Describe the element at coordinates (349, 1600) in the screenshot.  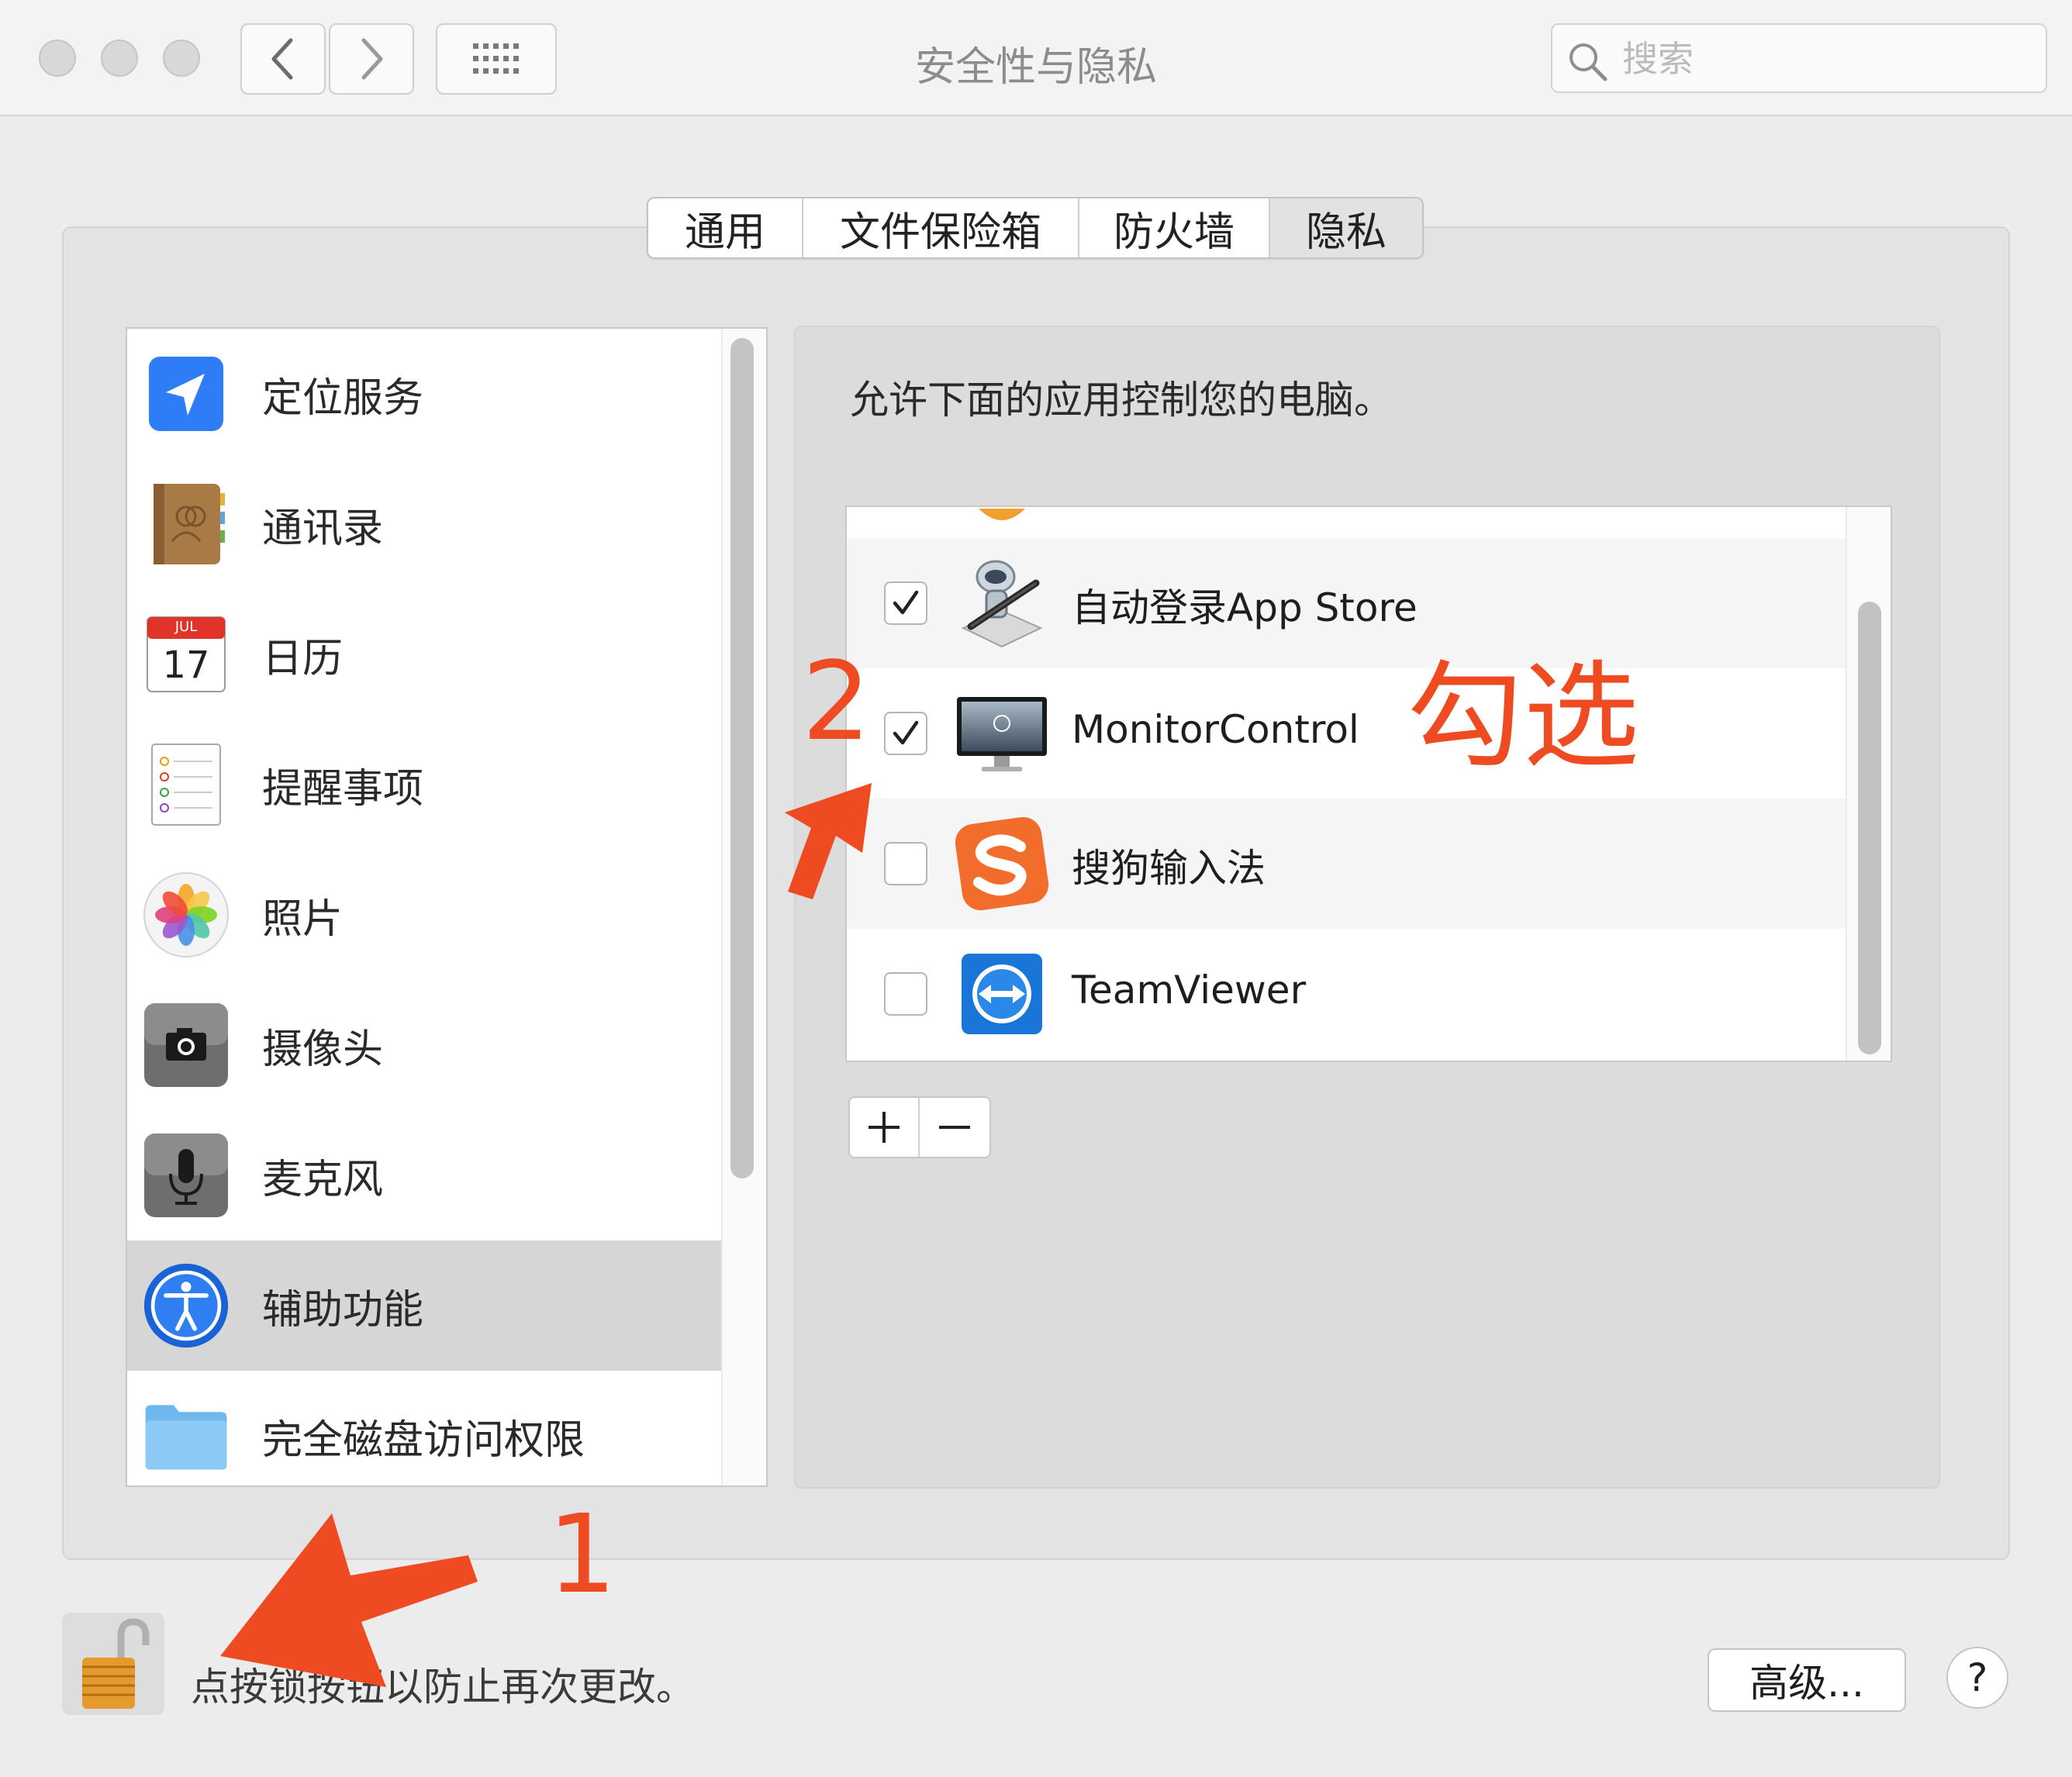
I see `annotation-arrow-1-icon` at that location.